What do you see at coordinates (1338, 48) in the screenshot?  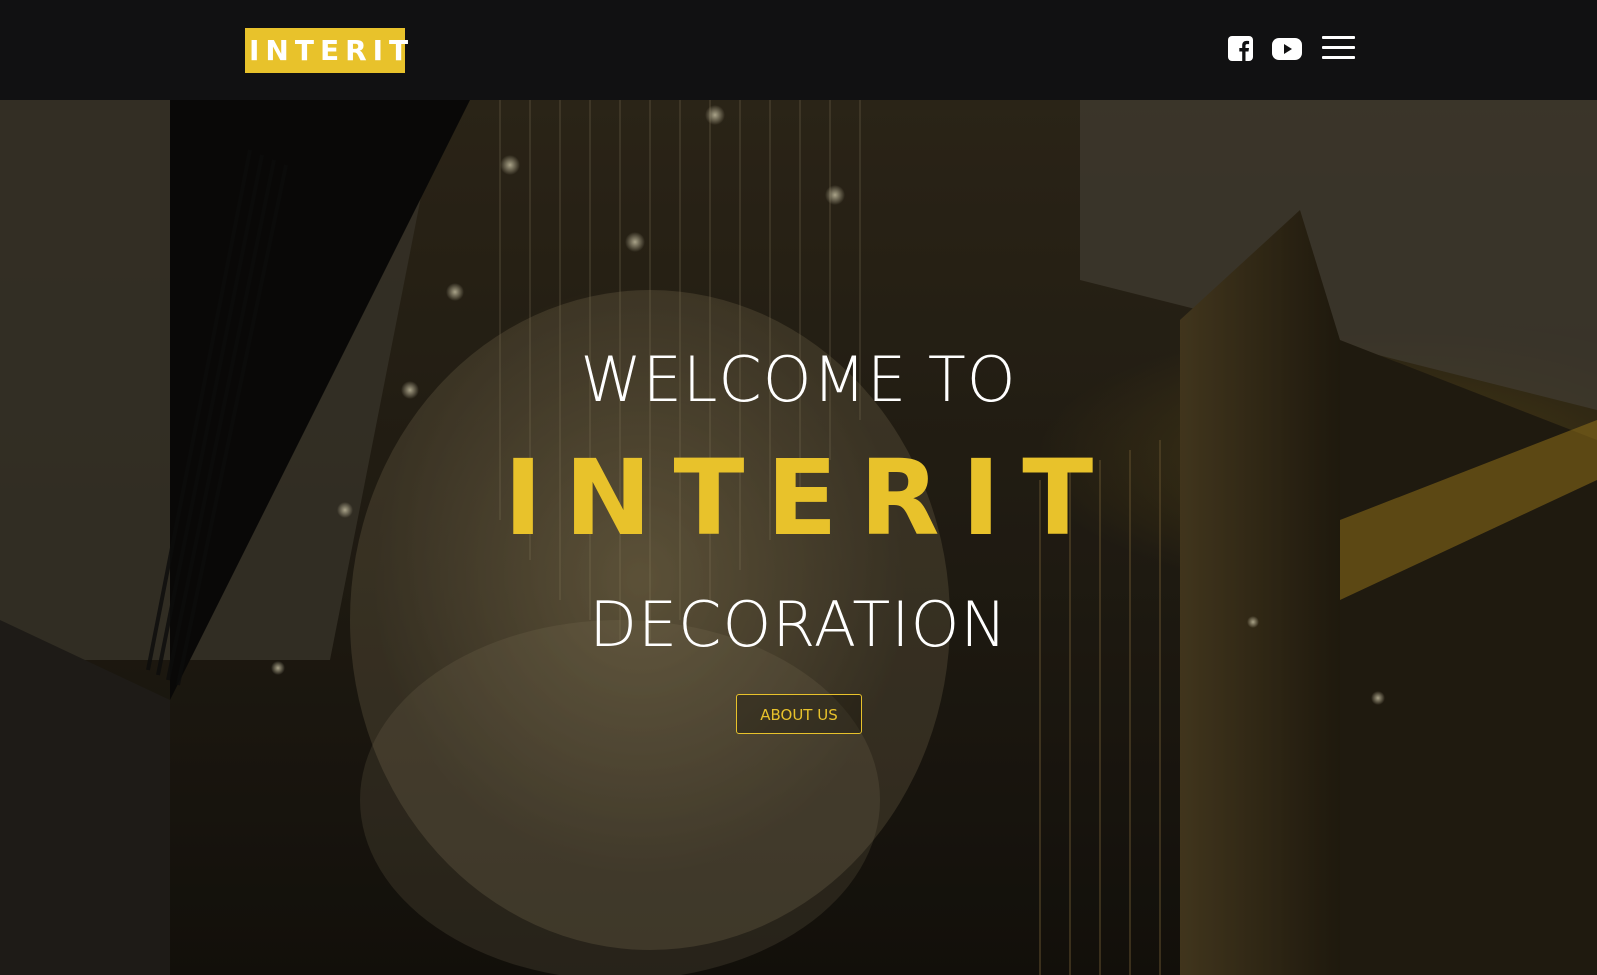 I see `hamburger-menu-icon` at bounding box center [1338, 48].